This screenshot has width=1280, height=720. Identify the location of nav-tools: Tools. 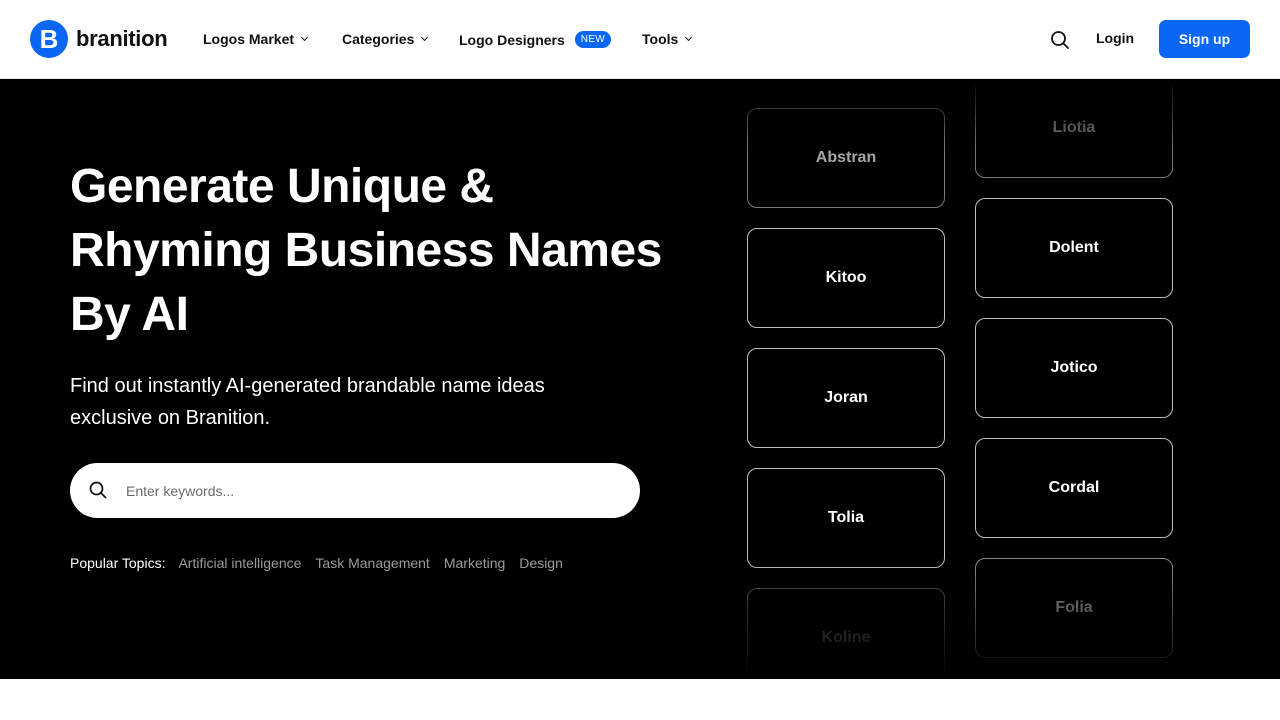
(667, 39).